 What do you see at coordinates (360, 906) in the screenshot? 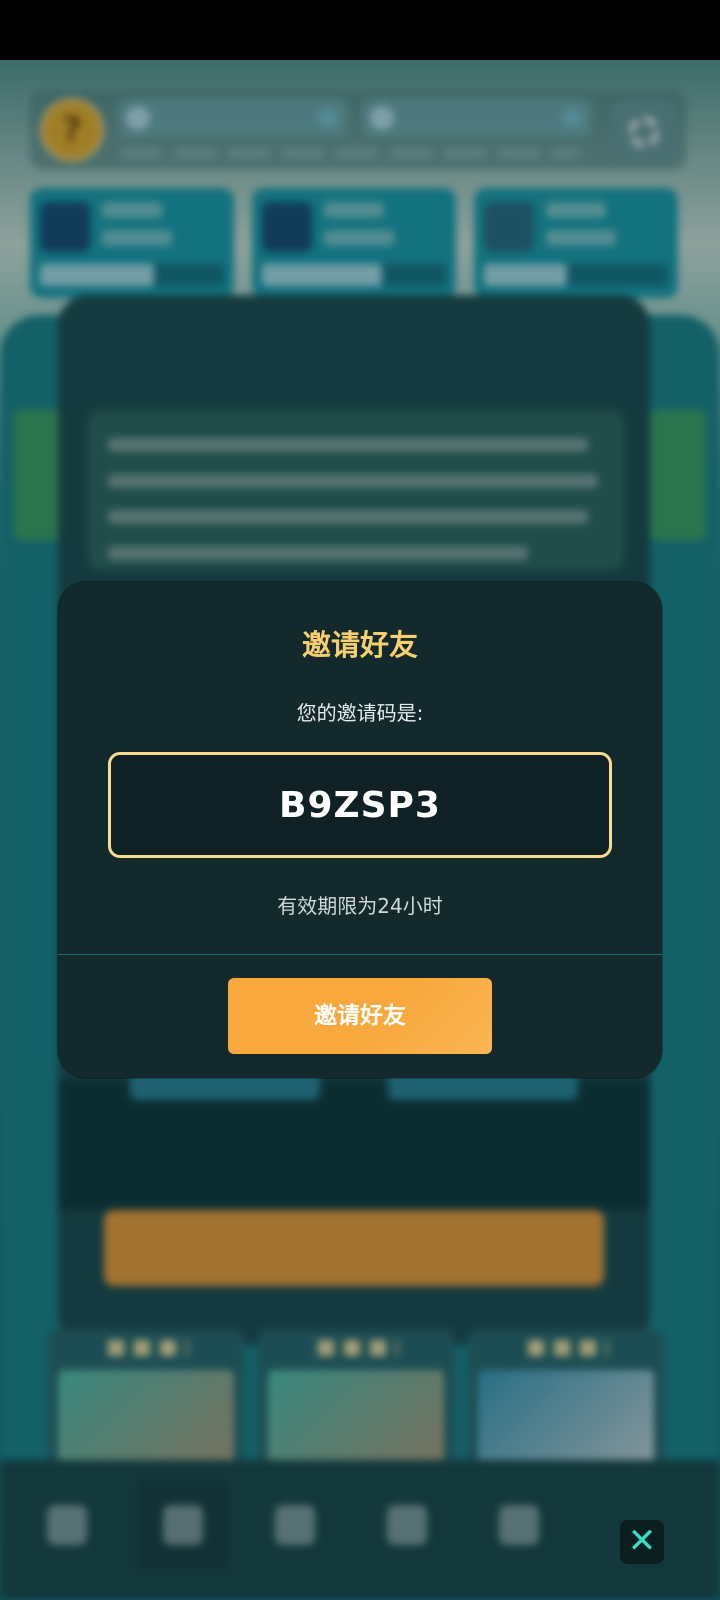
I see `validity-note: 有效期限为24小时` at bounding box center [360, 906].